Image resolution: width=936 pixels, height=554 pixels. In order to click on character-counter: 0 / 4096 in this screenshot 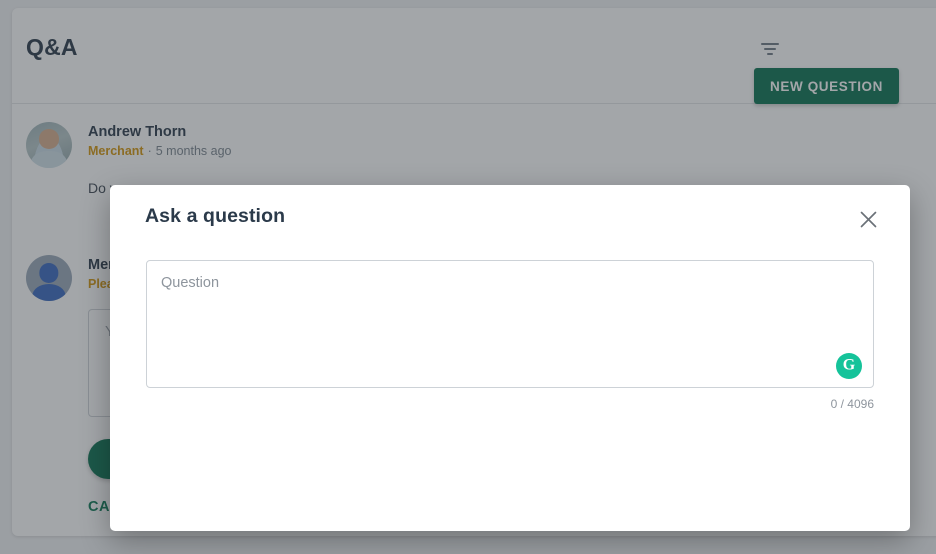, I will do `click(852, 404)`.